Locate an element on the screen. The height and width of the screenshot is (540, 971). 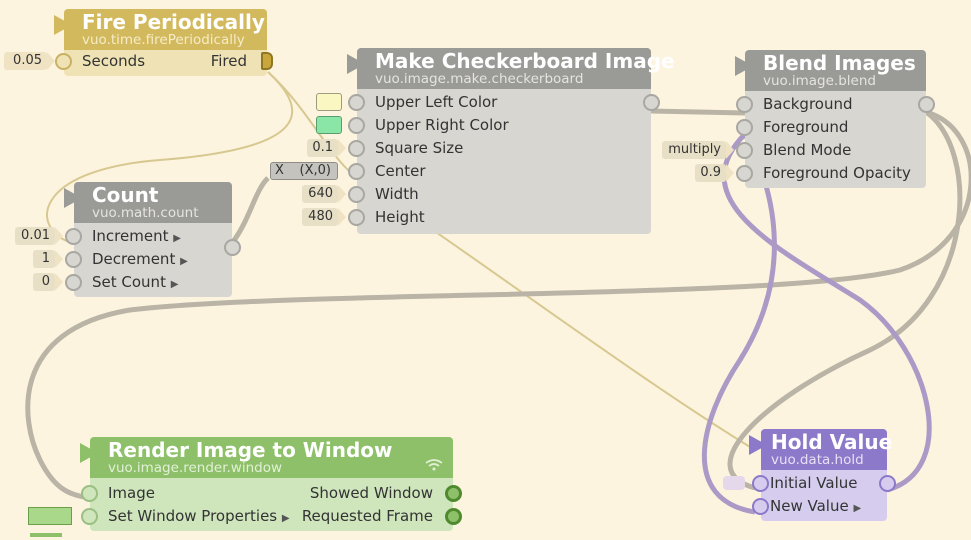
blend-mode-port is located at coordinates (744, 150).